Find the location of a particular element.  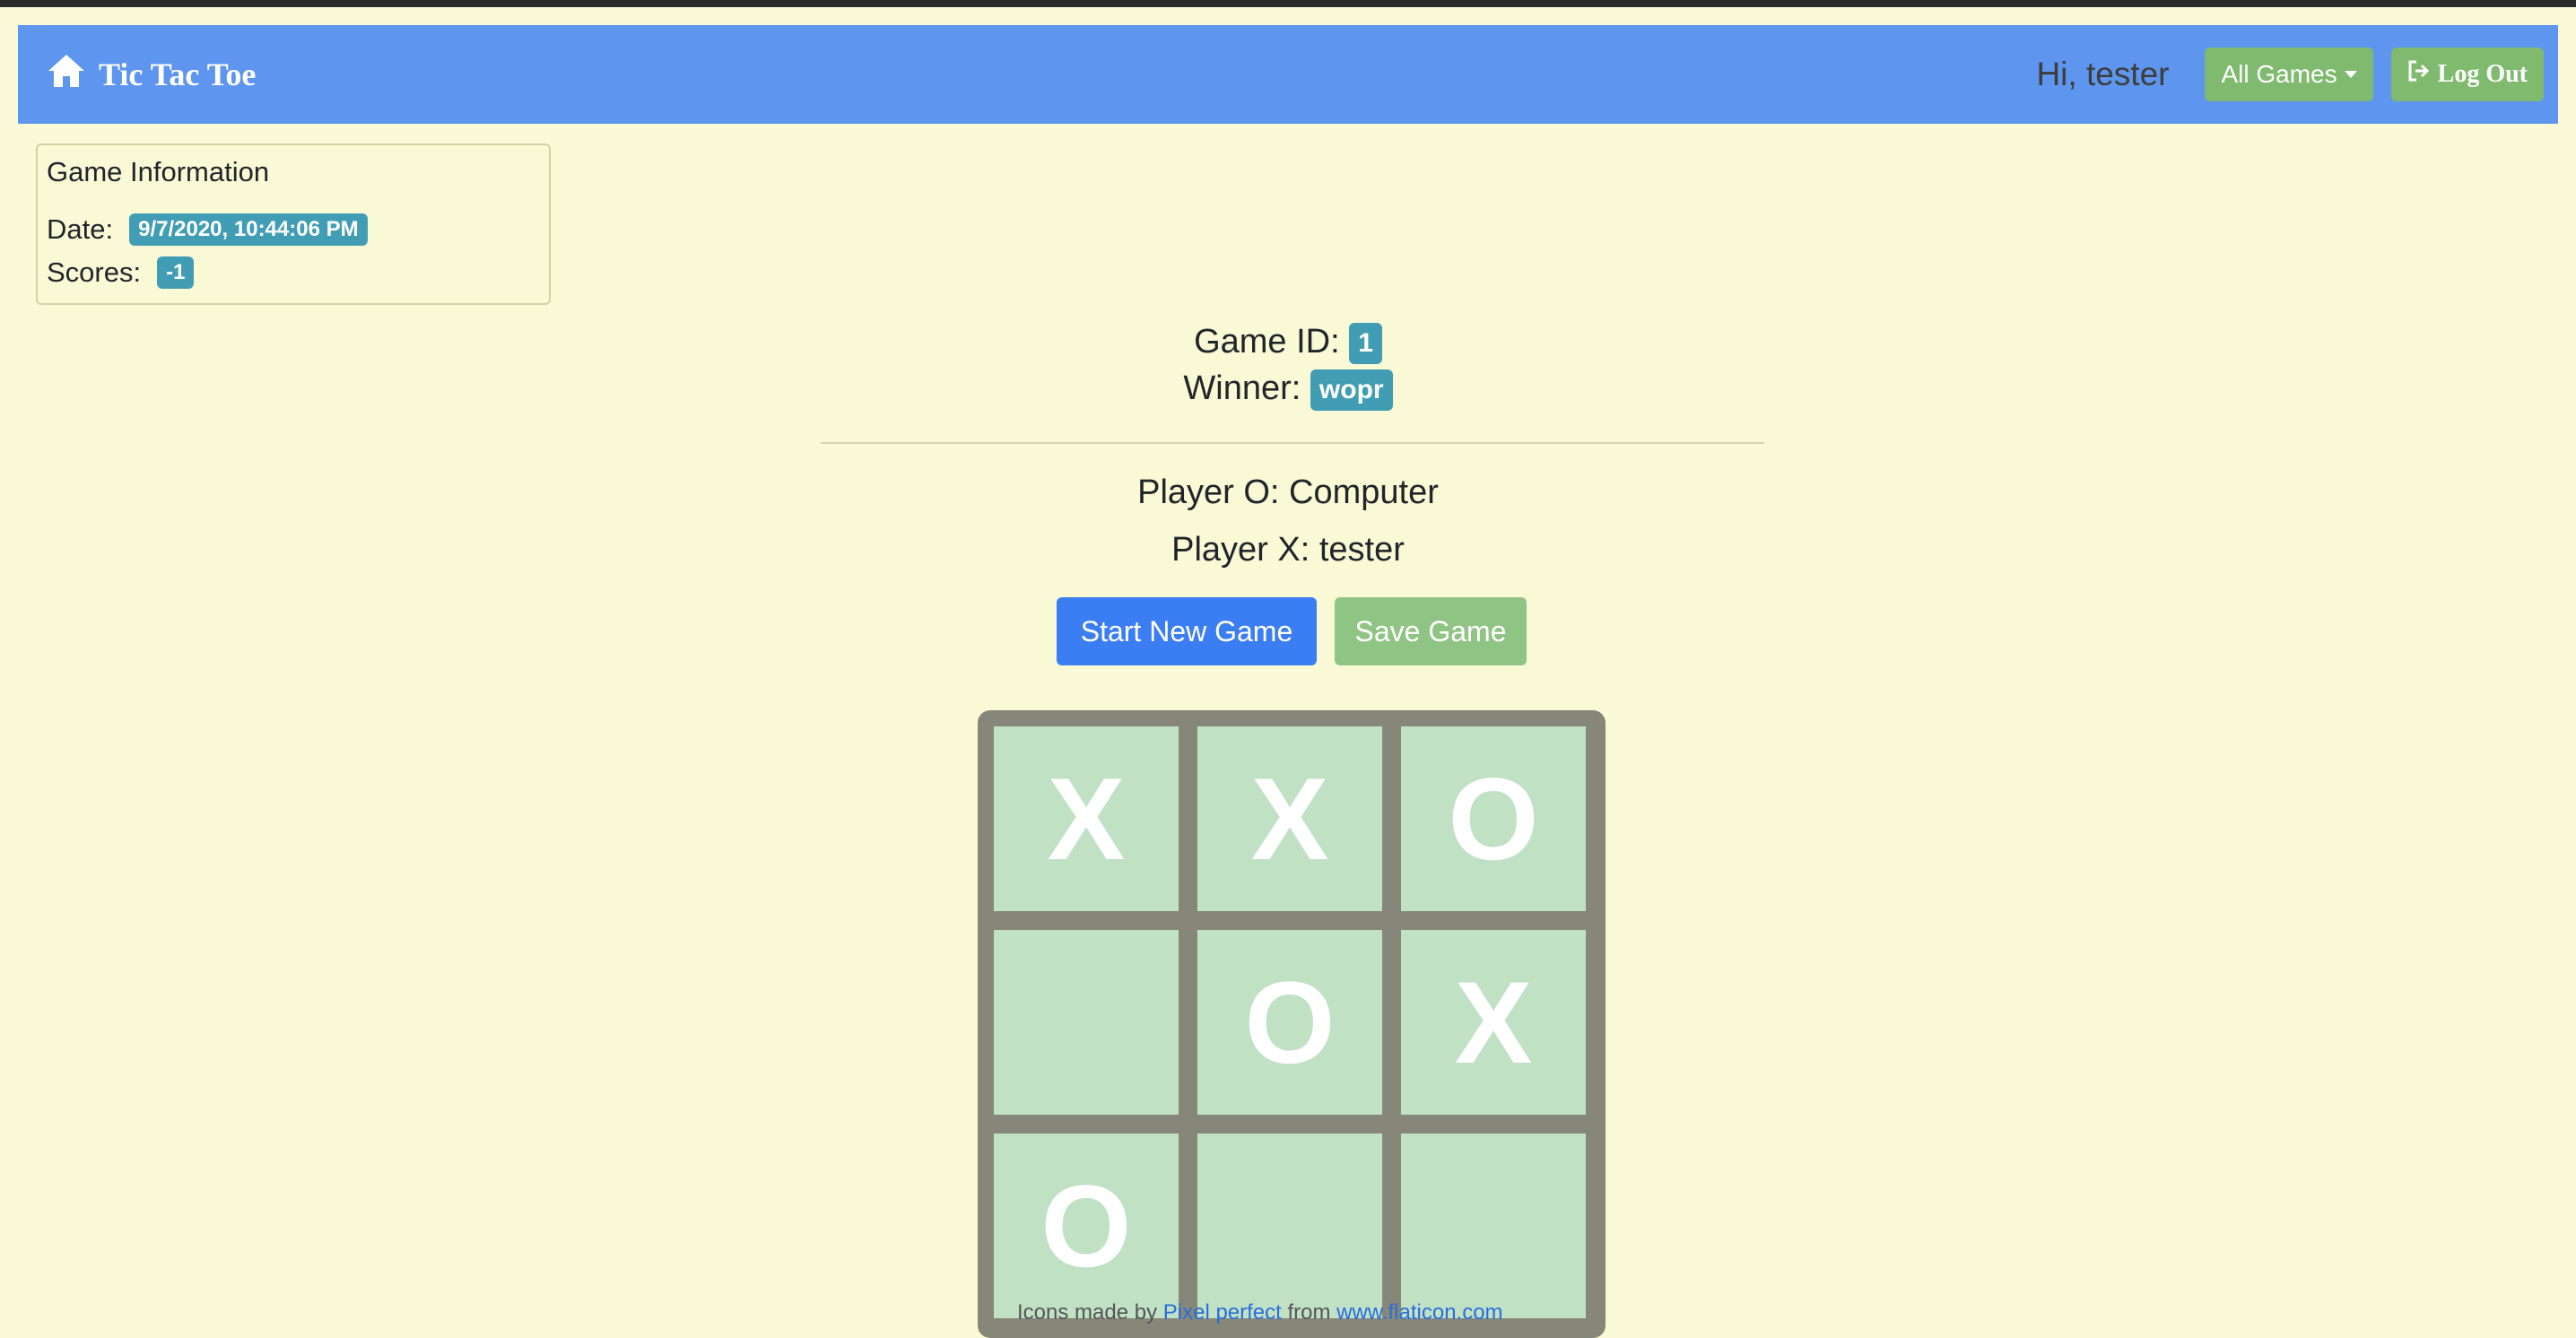

all-games-label: All Games is located at coordinates (2279, 74).